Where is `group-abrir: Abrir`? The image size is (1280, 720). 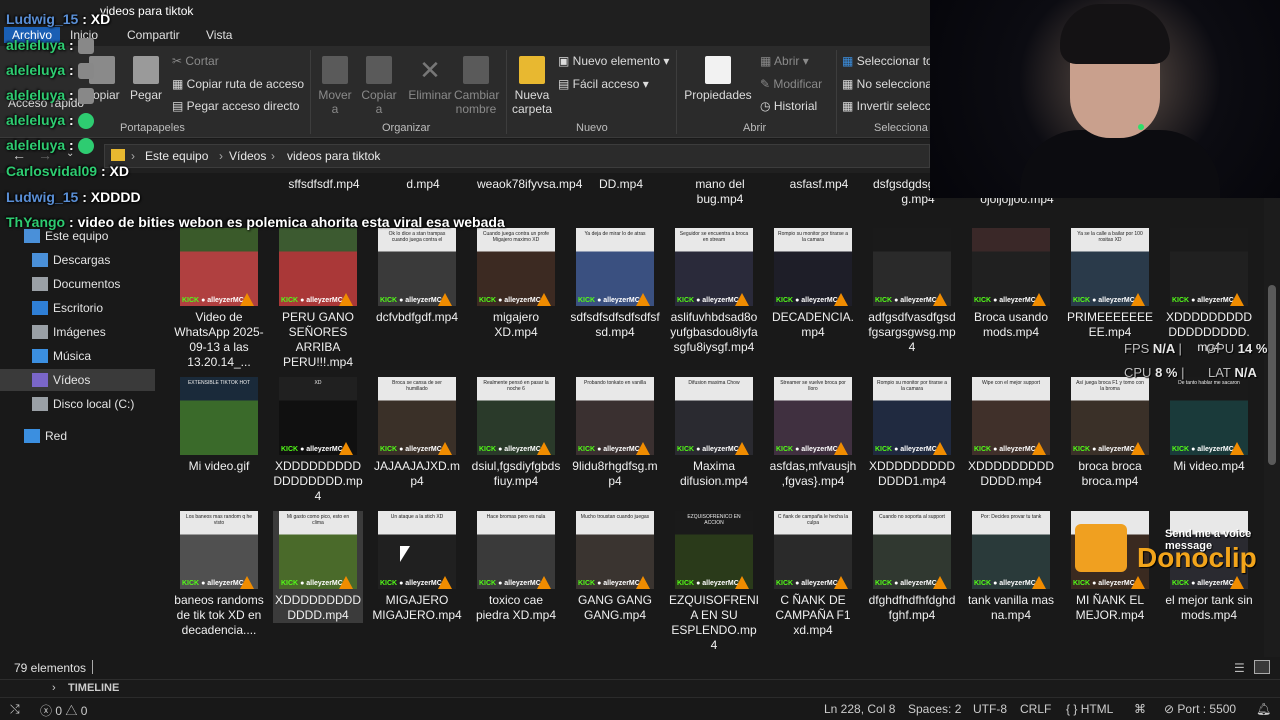
group-abrir: Abrir is located at coordinates (755, 128).